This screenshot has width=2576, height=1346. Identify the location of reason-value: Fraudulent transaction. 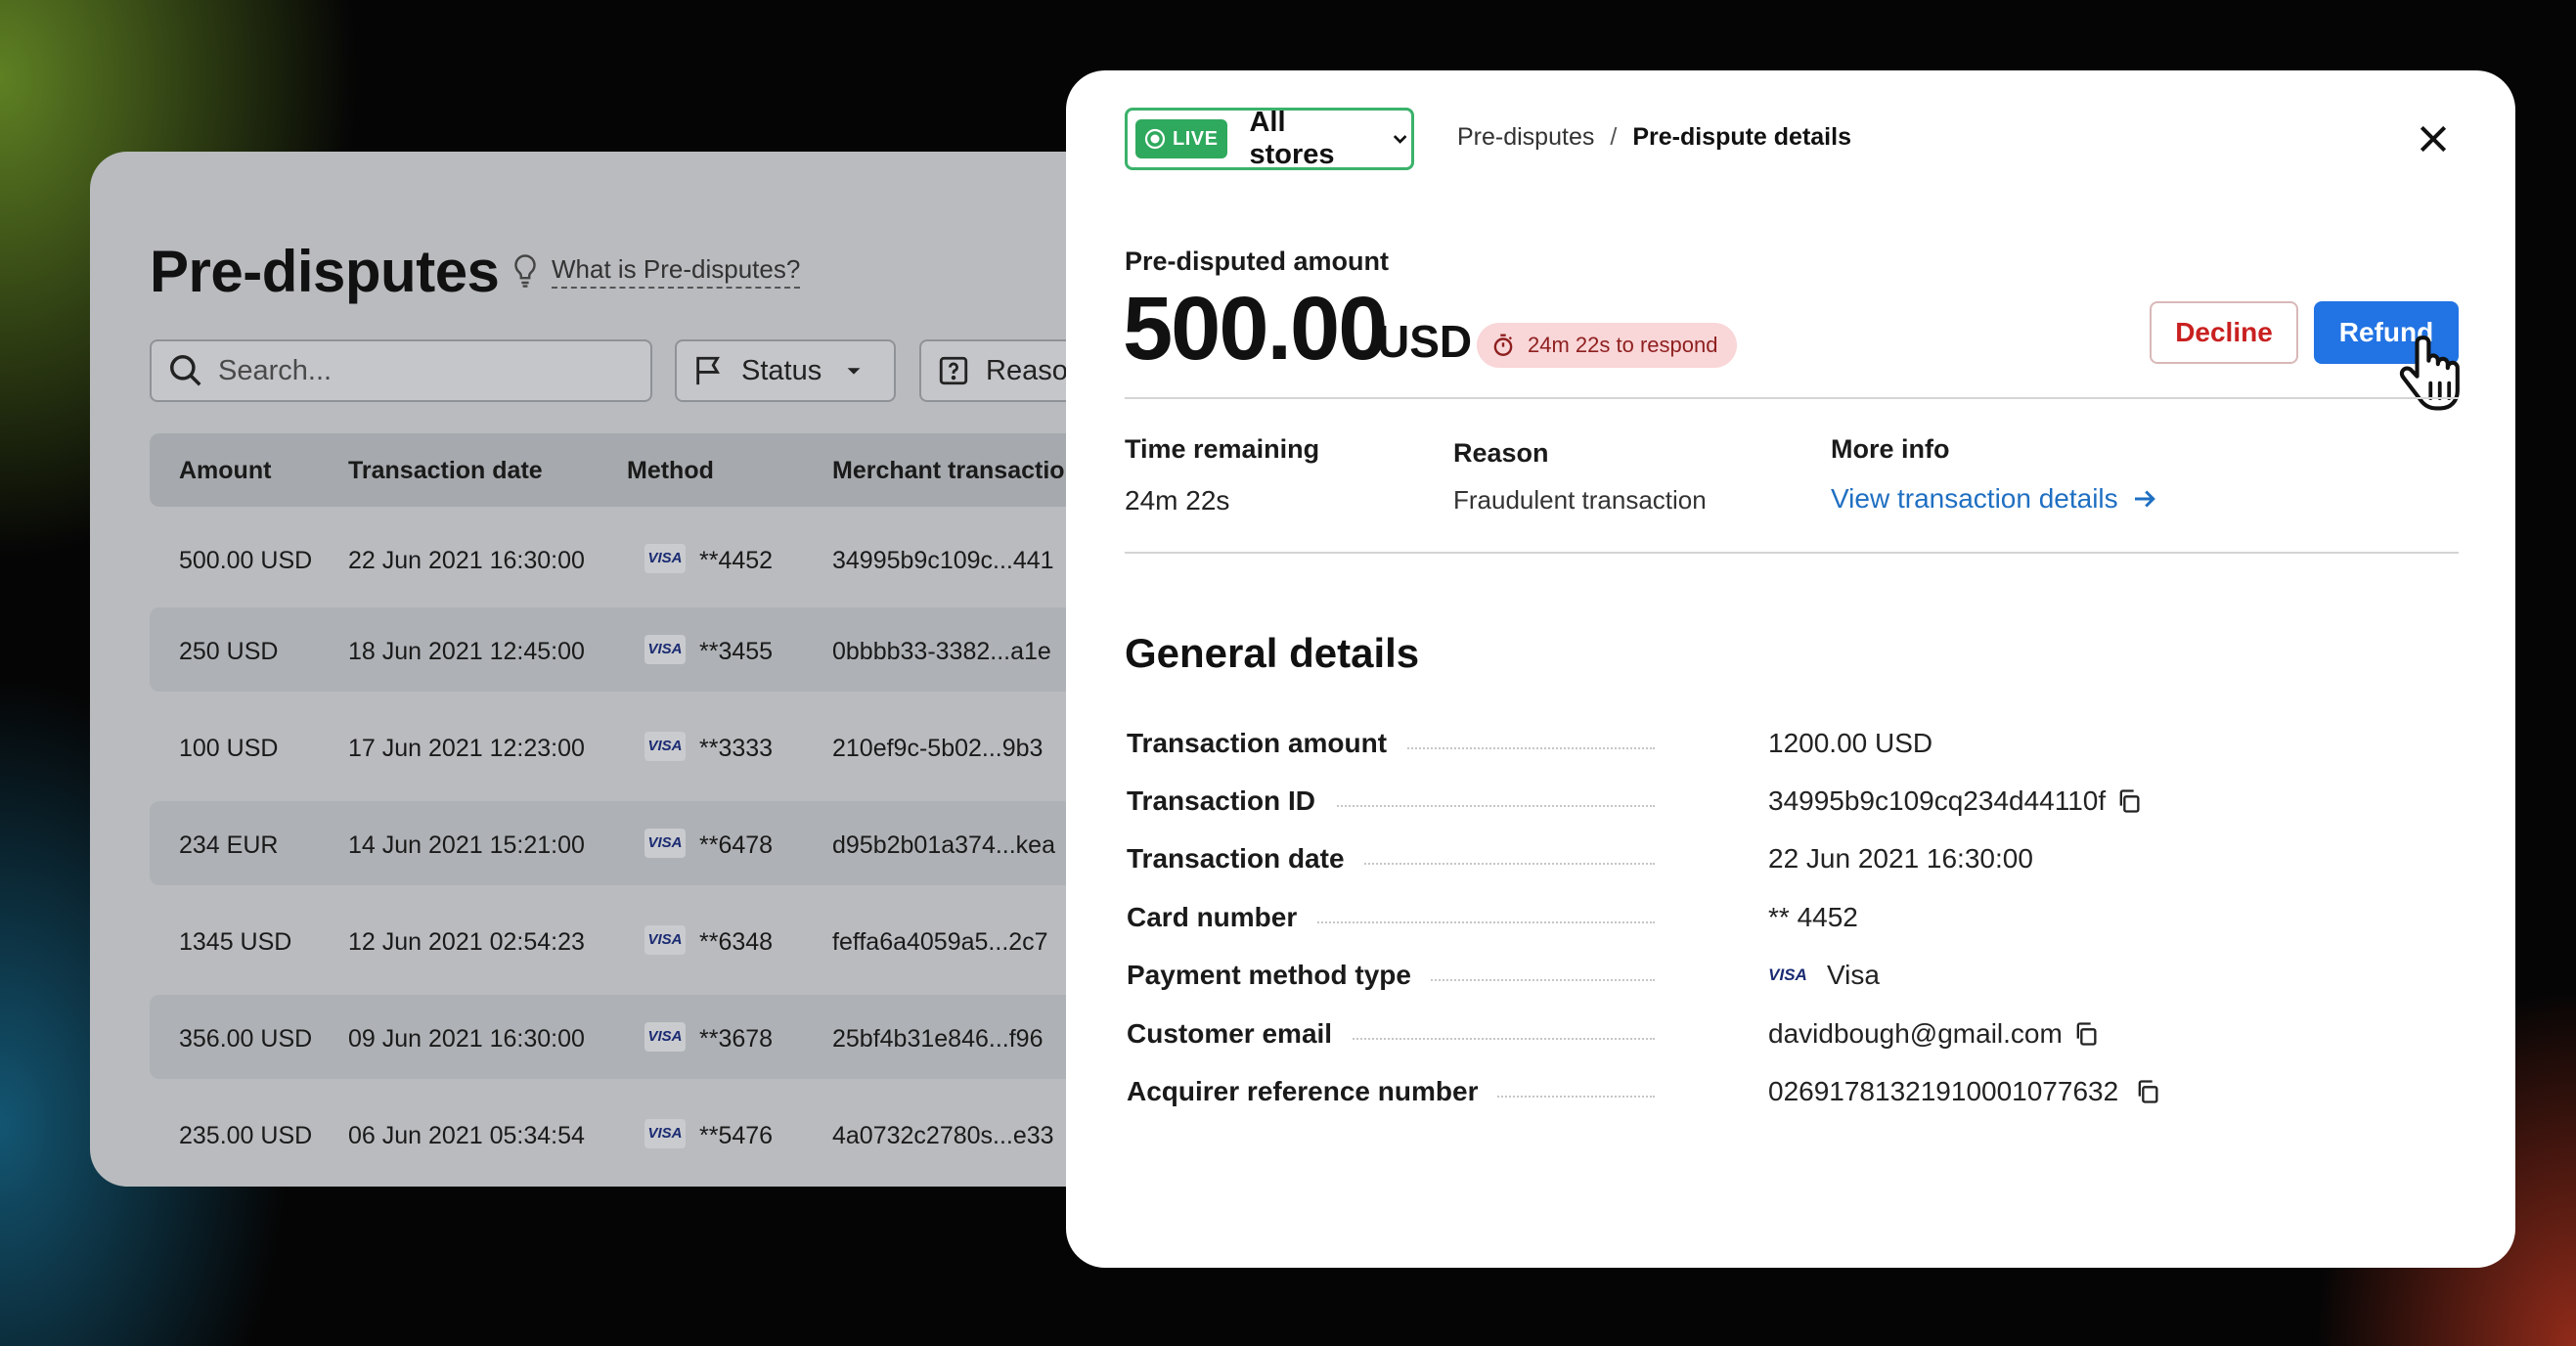
(1580, 500).